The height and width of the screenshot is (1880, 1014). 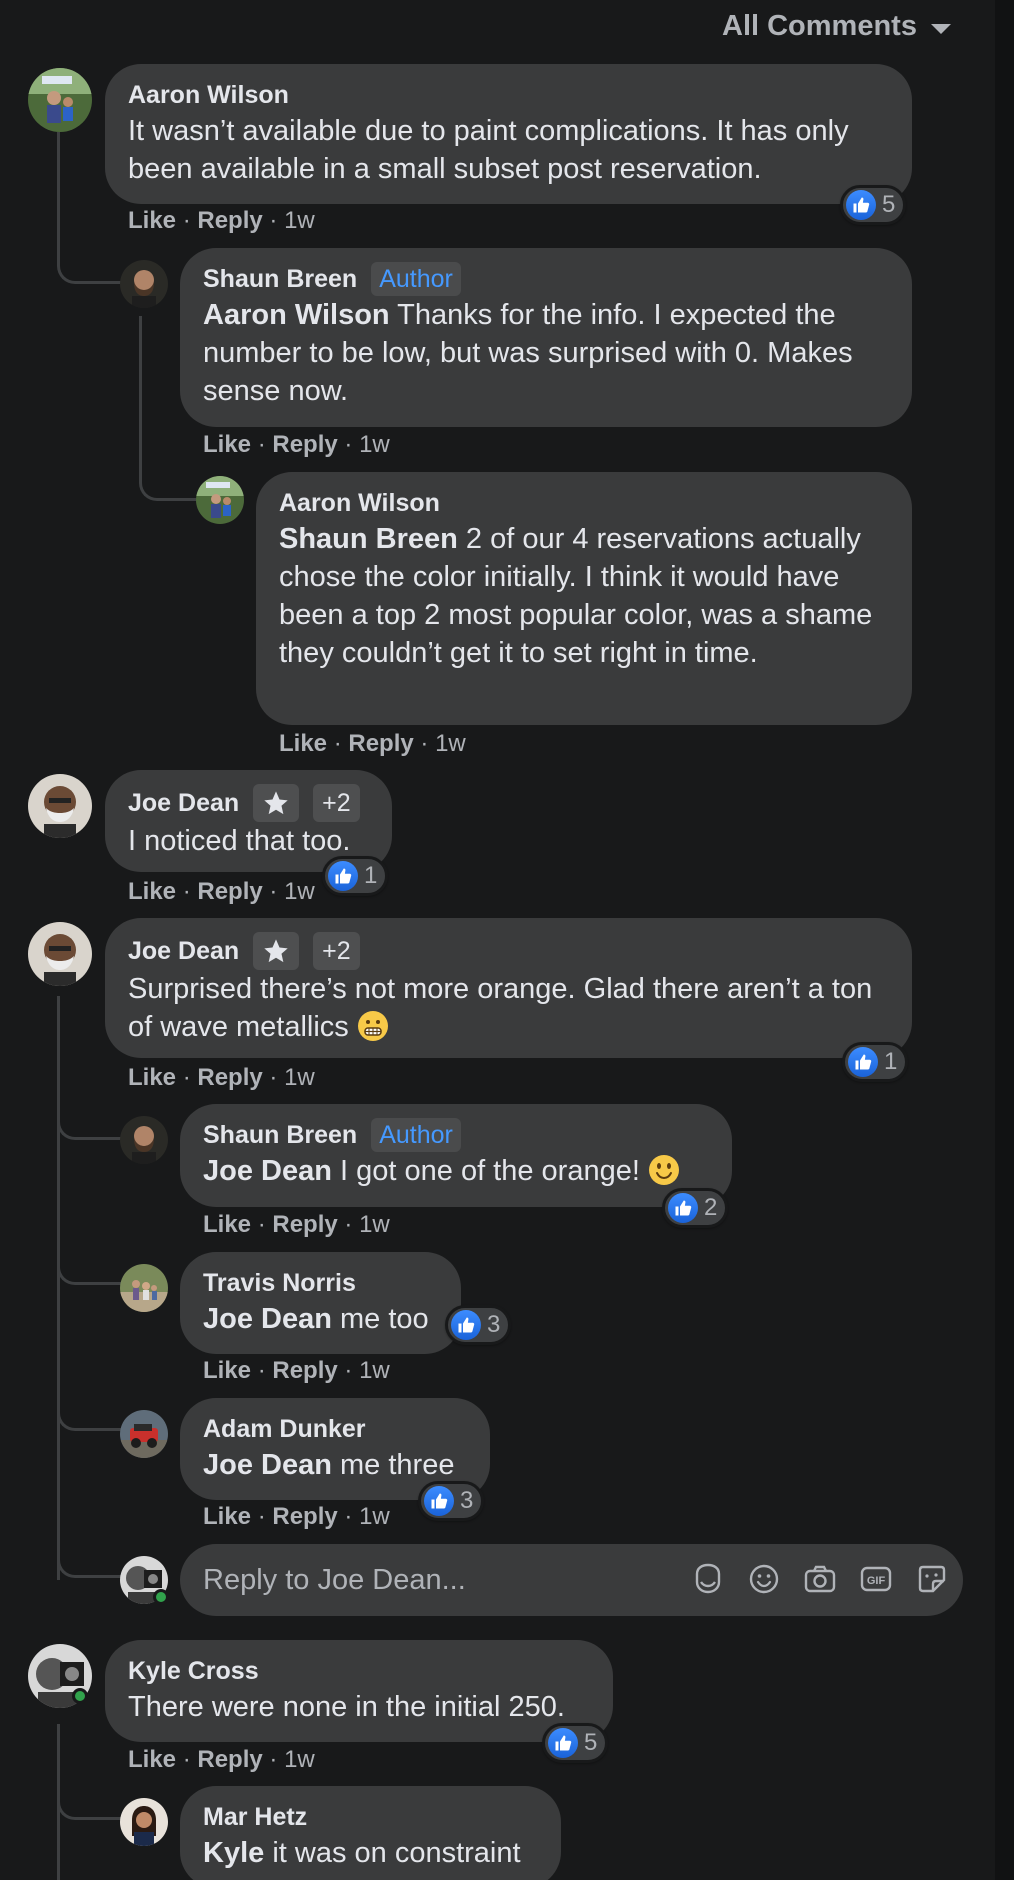 I want to click on comment-sort-dropdown: All Comments, so click(x=836, y=26).